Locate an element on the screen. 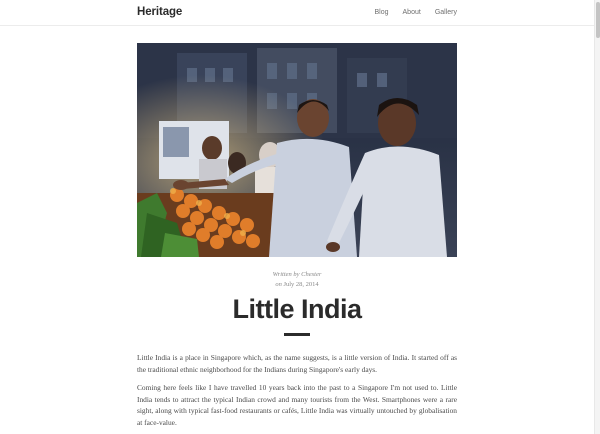 This screenshot has height=434, width=600. title-divider is located at coordinates (297, 334).